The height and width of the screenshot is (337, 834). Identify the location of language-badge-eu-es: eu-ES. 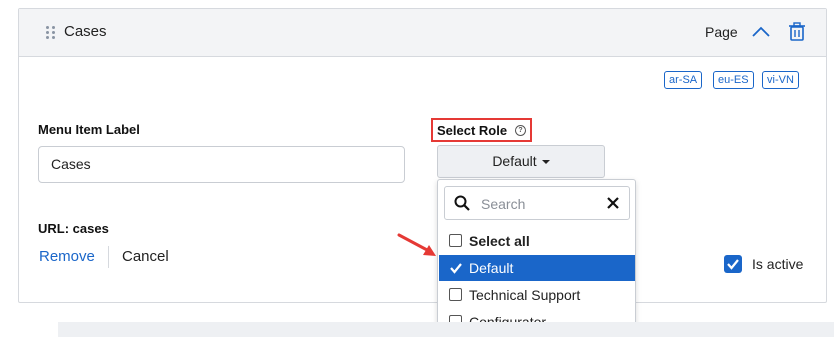
(733, 80).